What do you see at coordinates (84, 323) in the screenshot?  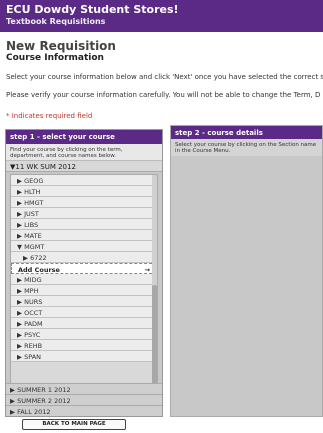 I see `department-padm: ▶ PADM` at bounding box center [84, 323].